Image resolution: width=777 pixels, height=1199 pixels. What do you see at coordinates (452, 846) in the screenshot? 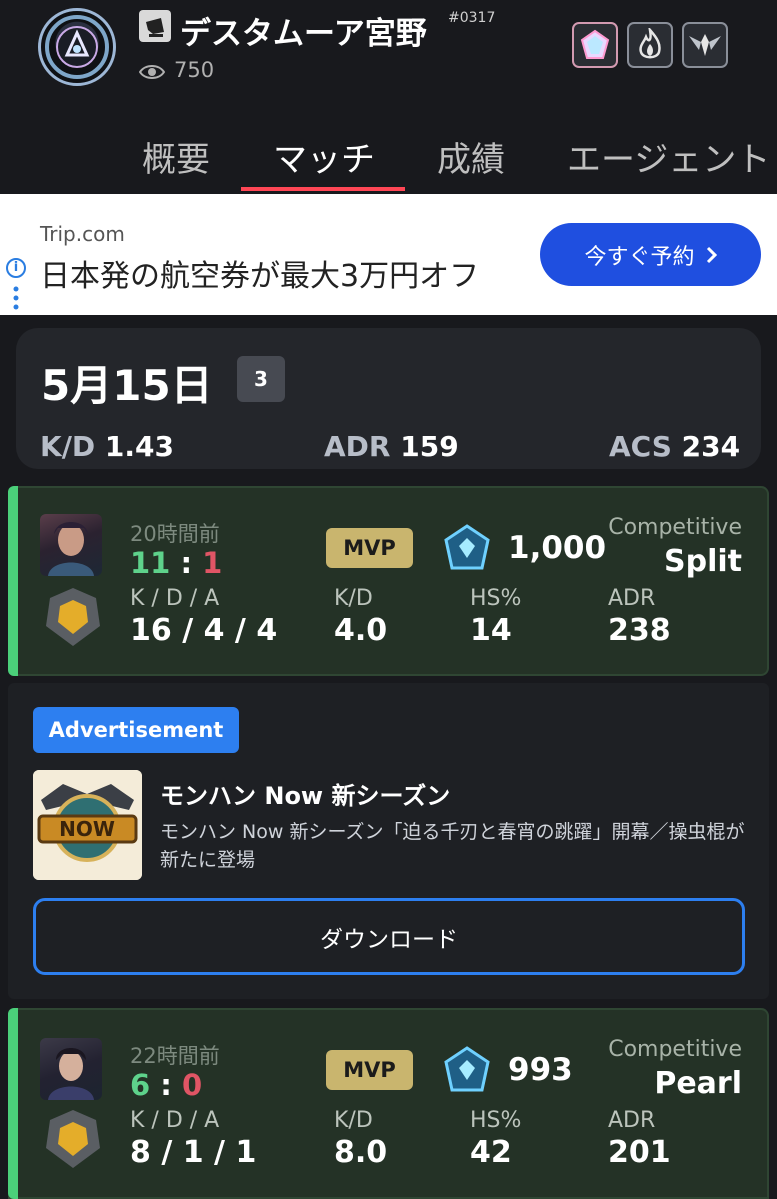
I see `native-ad-description: モンハン Now 新シーズン「迫る千刃と春宵の跳躍」開幕／操虫棍が新たに登場` at bounding box center [452, 846].